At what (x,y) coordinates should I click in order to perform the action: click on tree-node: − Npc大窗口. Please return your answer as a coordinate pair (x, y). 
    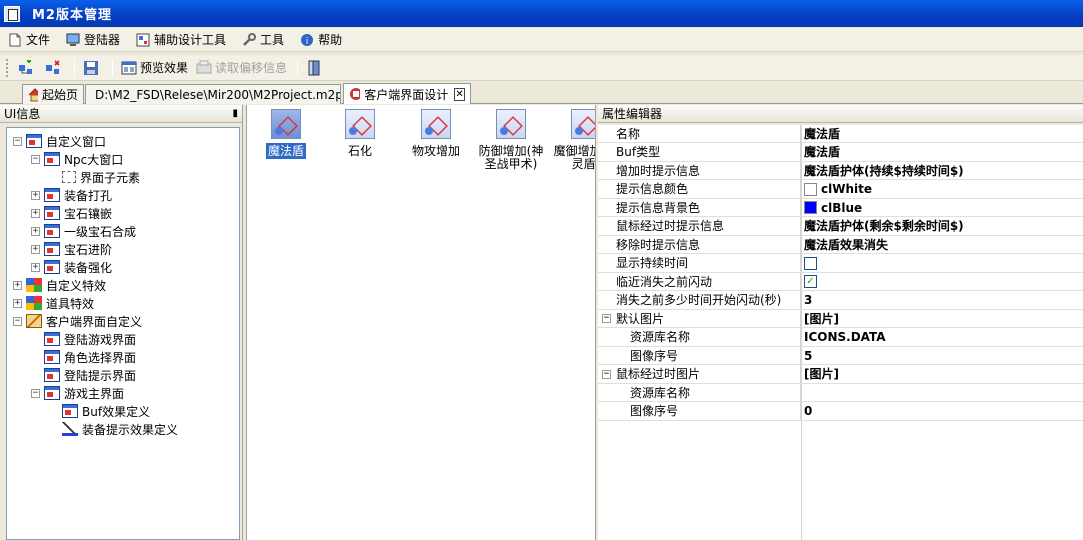
    Looking at the image, I should click on (77, 159).